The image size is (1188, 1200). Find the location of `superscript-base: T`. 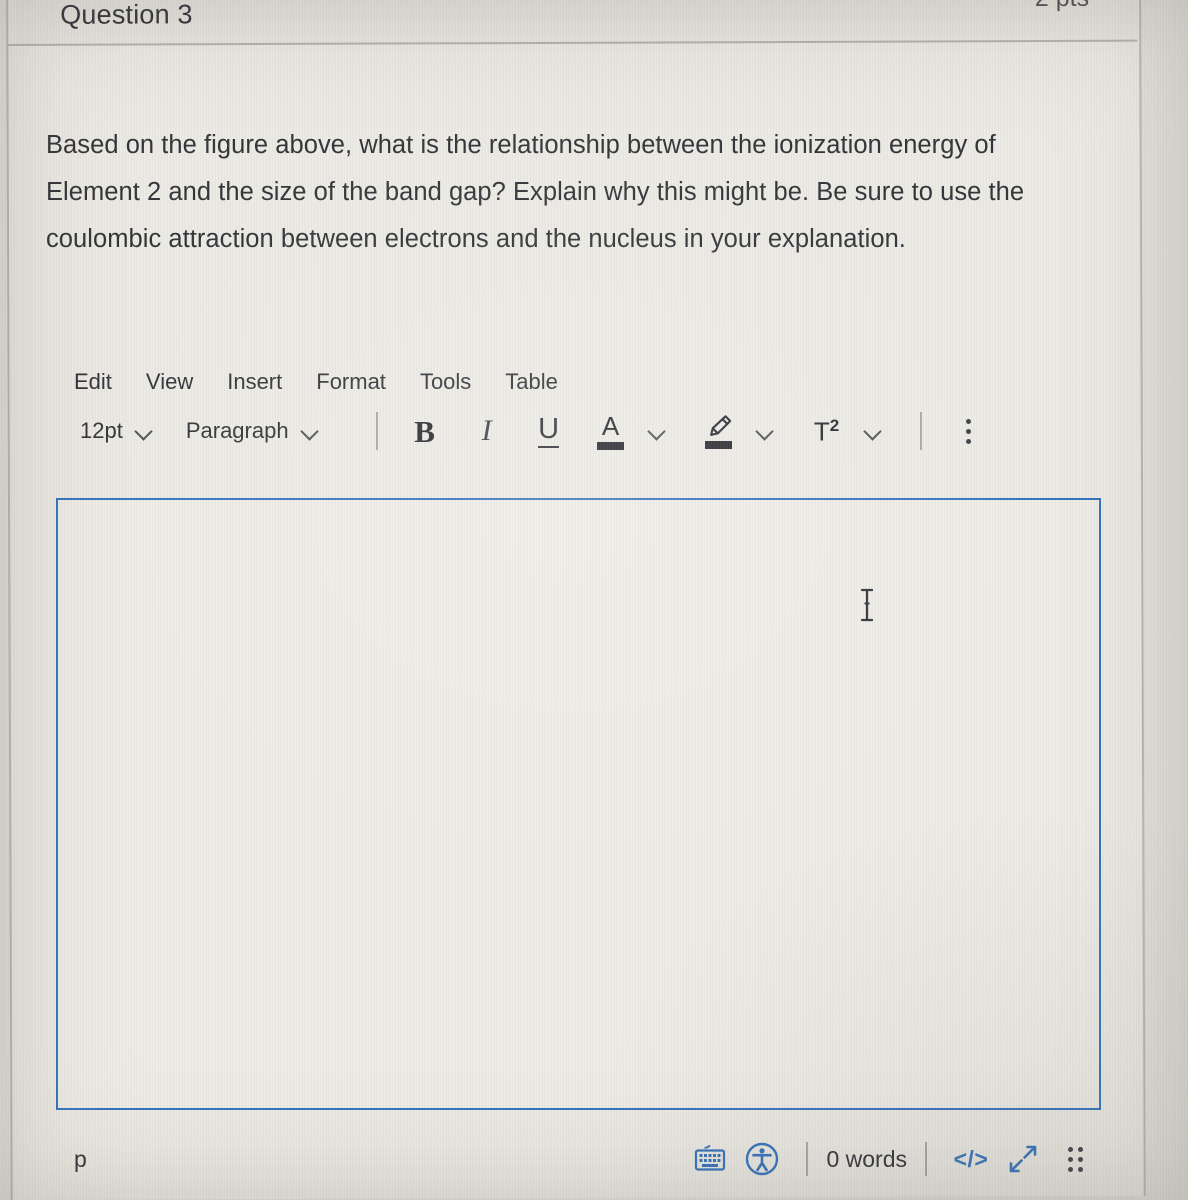

superscript-base: T is located at coordinates (821, 431).